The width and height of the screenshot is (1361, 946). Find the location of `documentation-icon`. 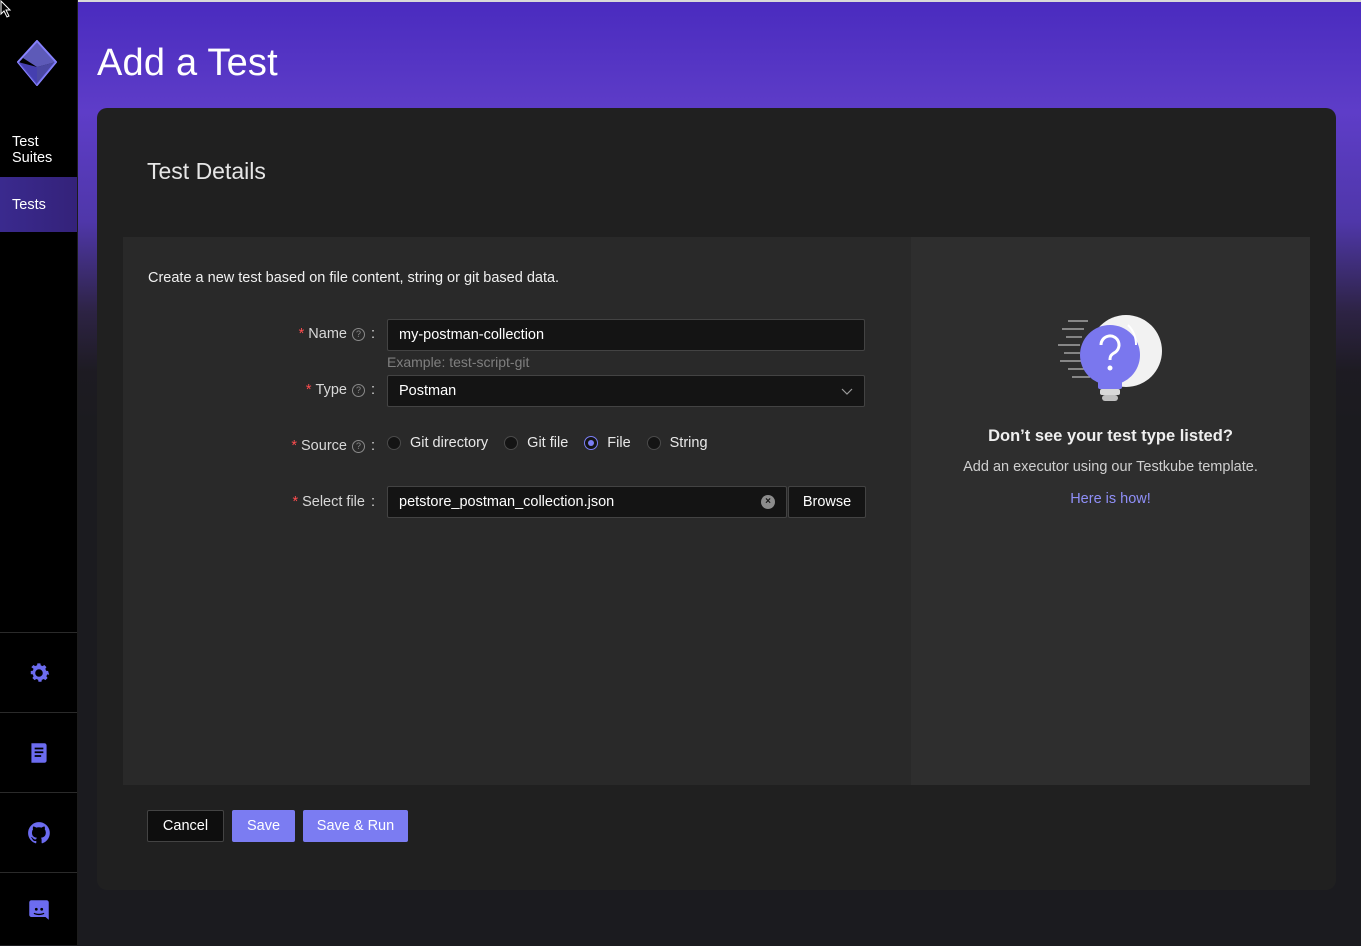

documentation-icon is located at coordinates (38, 753).